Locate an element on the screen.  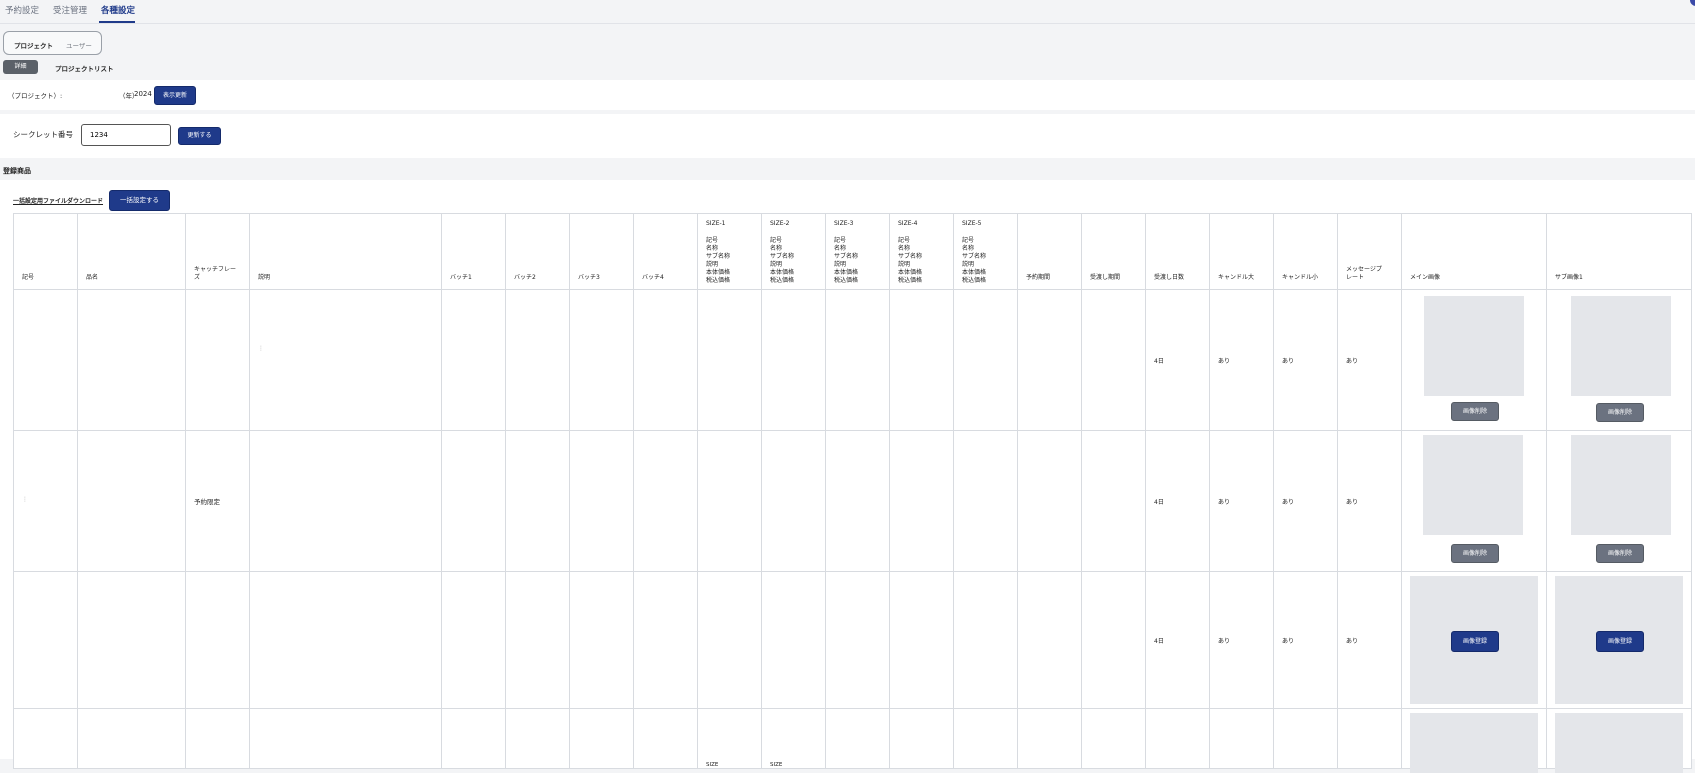
size-column-header: SIZE-1 記号 名称 サブ名称 説明 本体価格 税込価格 is located at coordinates (729, 251).